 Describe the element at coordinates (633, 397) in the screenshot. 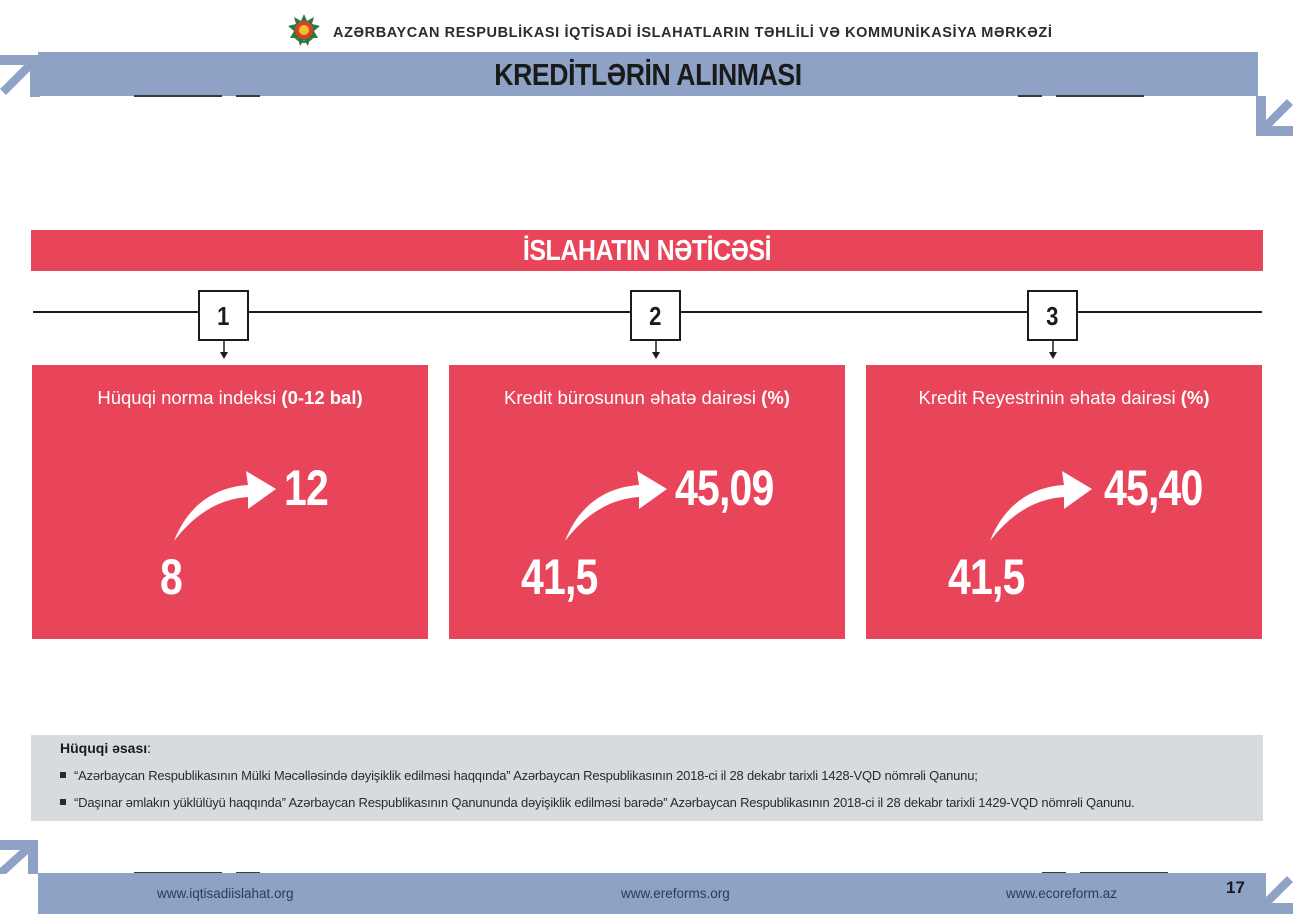

I see `card-title-label: Kredit bürosunun əhatə dairəsi` at that location.